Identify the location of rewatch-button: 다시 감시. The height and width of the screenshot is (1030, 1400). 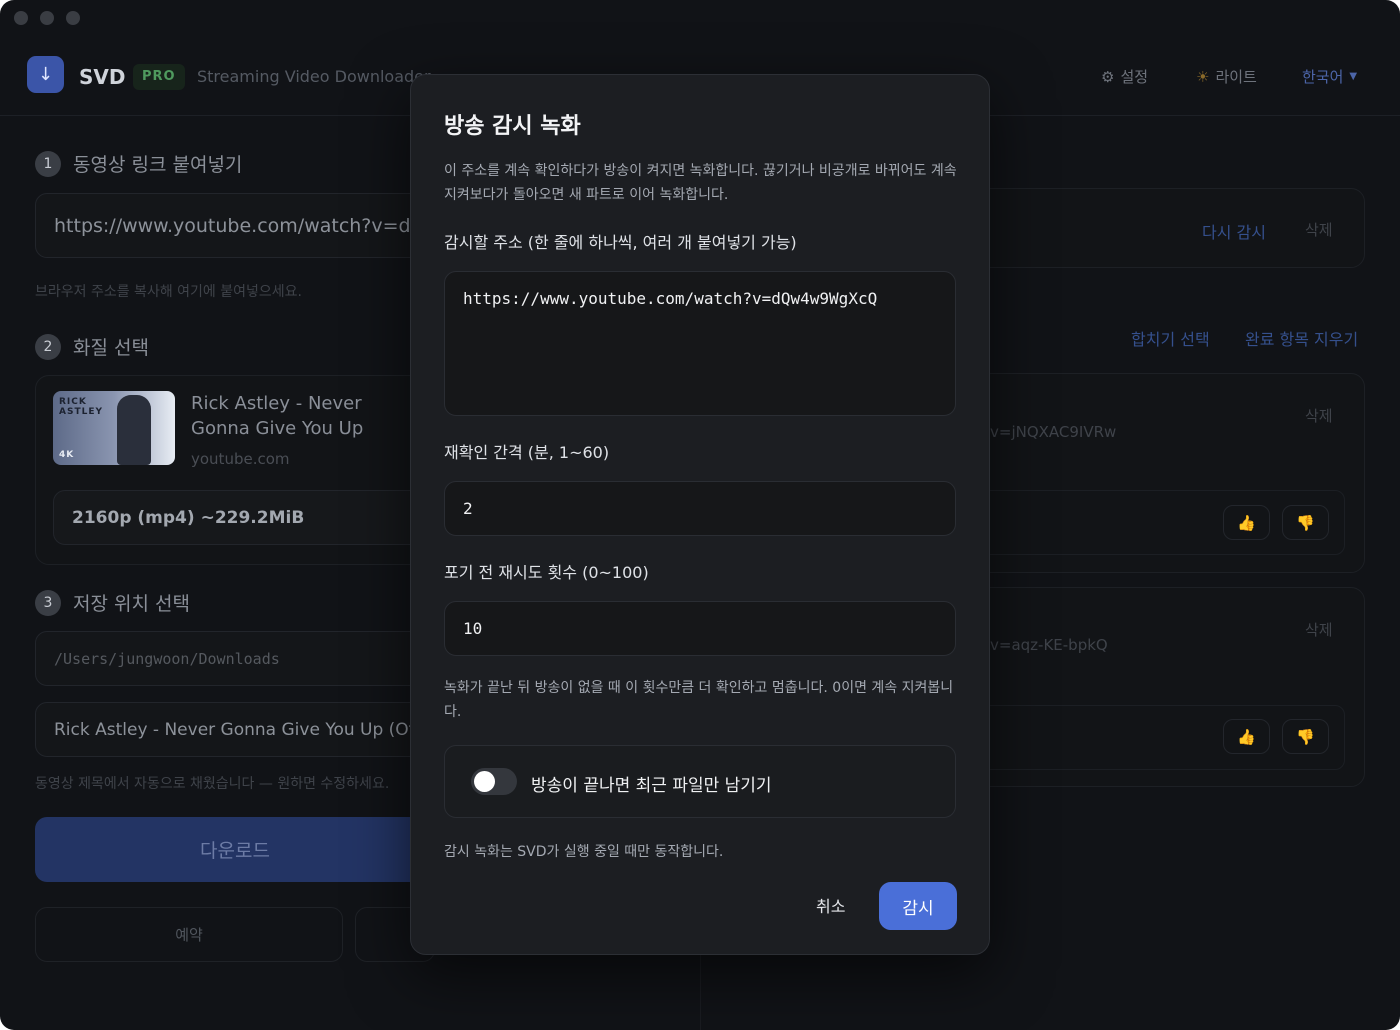
(1234, 231).